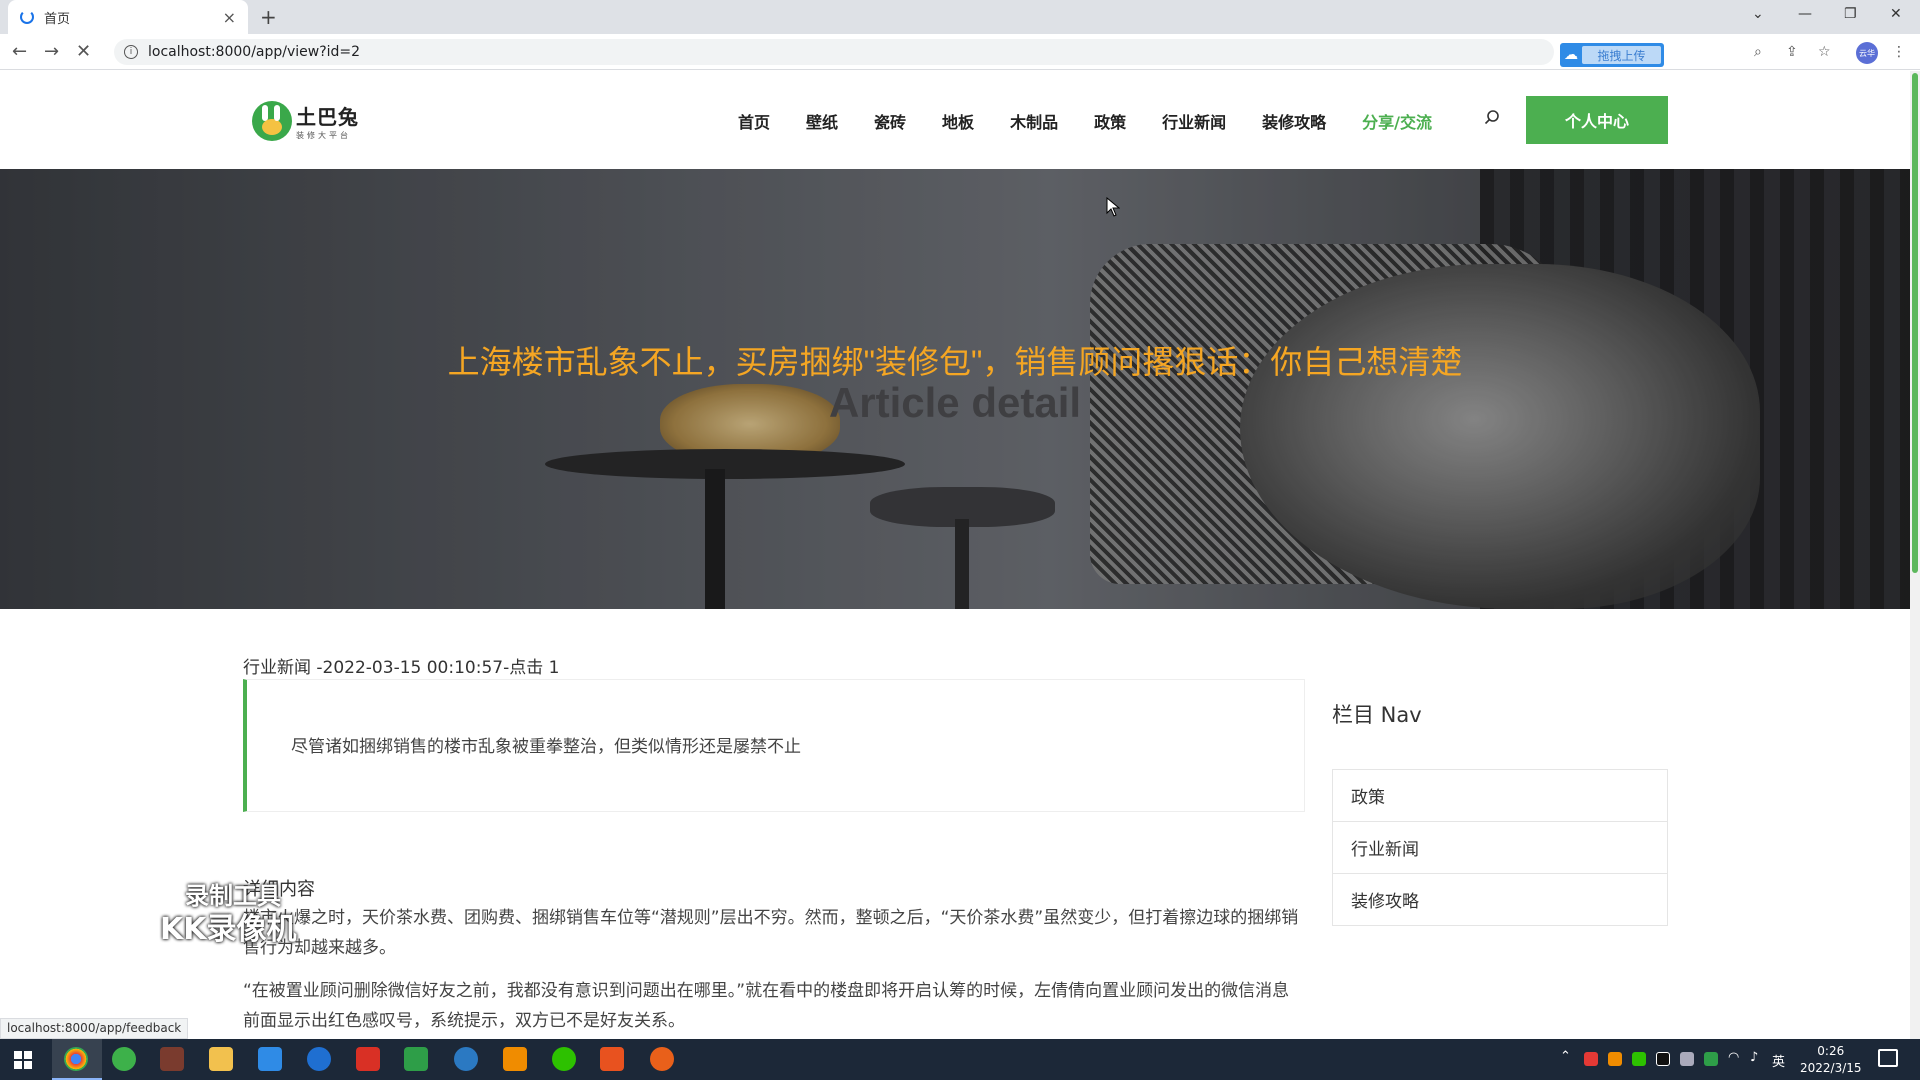  Describe the element at coordinates (19, 51) in the screenshot. I see `back-icon: ←` at that location.